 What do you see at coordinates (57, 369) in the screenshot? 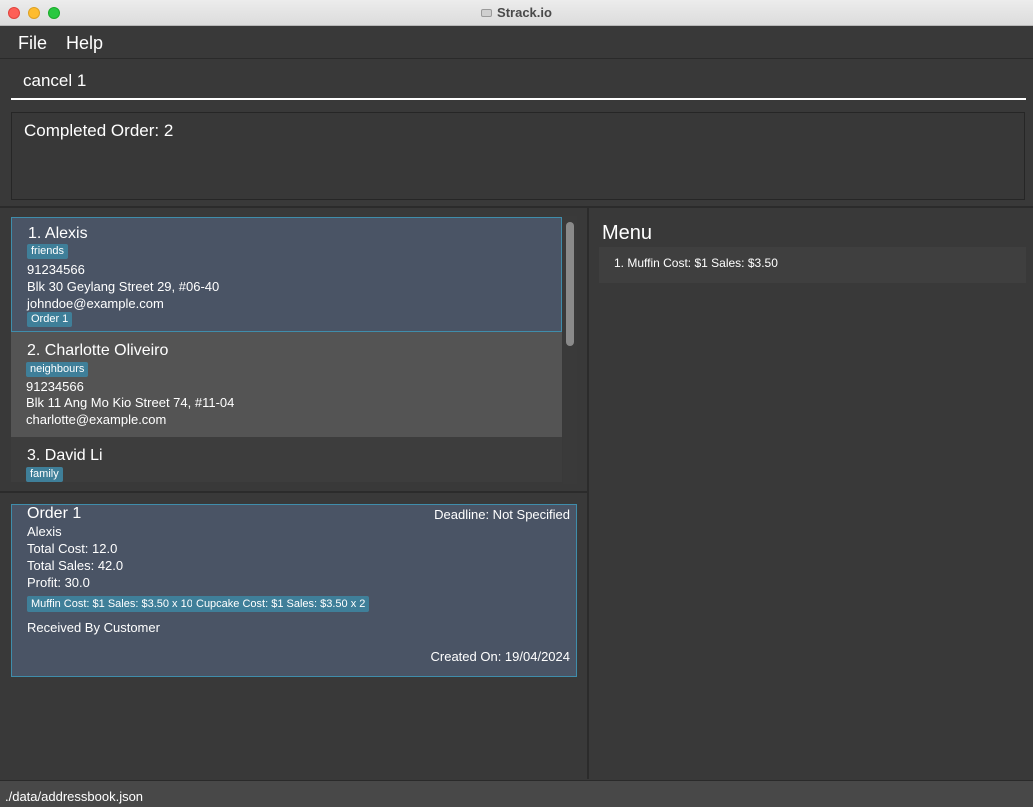
I see `person-tag: neighbours` at bounding box center [57, 369].